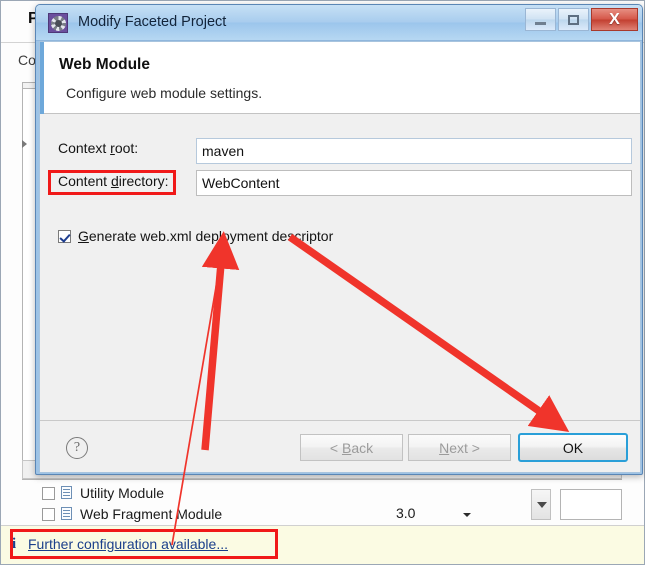 This screenshot has width=645, height=565. Describe the element at coordinates (164, 93) in the screenshot. I see `page-description: Configure web module settings.` at that location.